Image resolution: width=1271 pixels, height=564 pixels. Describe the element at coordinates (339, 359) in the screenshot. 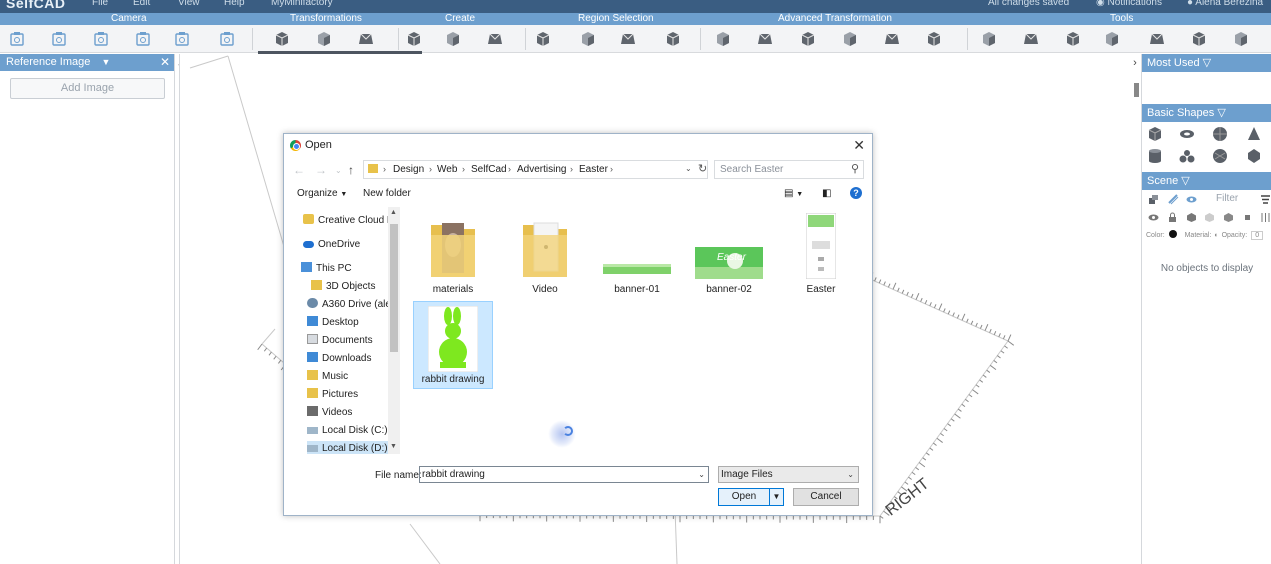

I see `nav-item-downloads: Downloads` at that location.